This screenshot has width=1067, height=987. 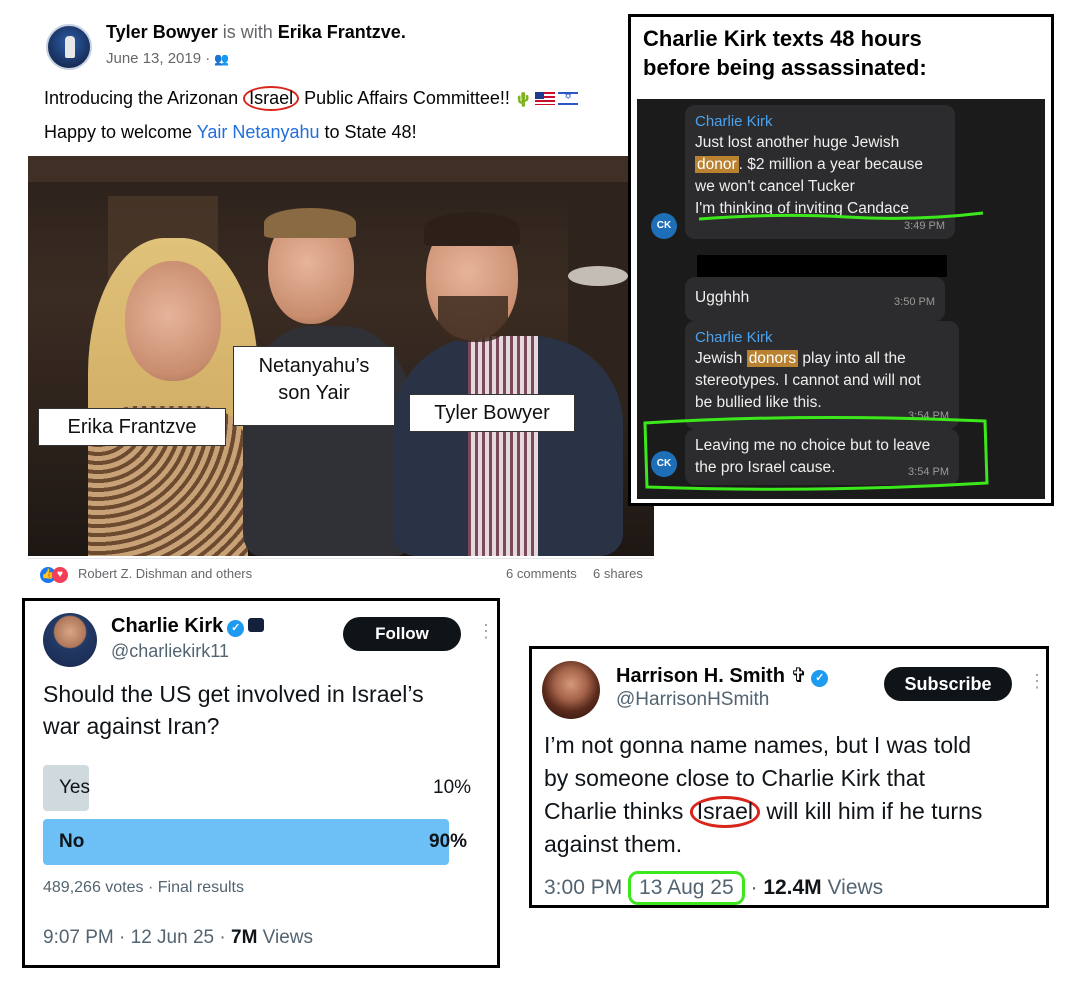 I want to click on poll-question-line1: Should the US get involved in Israel’s, so click(x=233, y=694).